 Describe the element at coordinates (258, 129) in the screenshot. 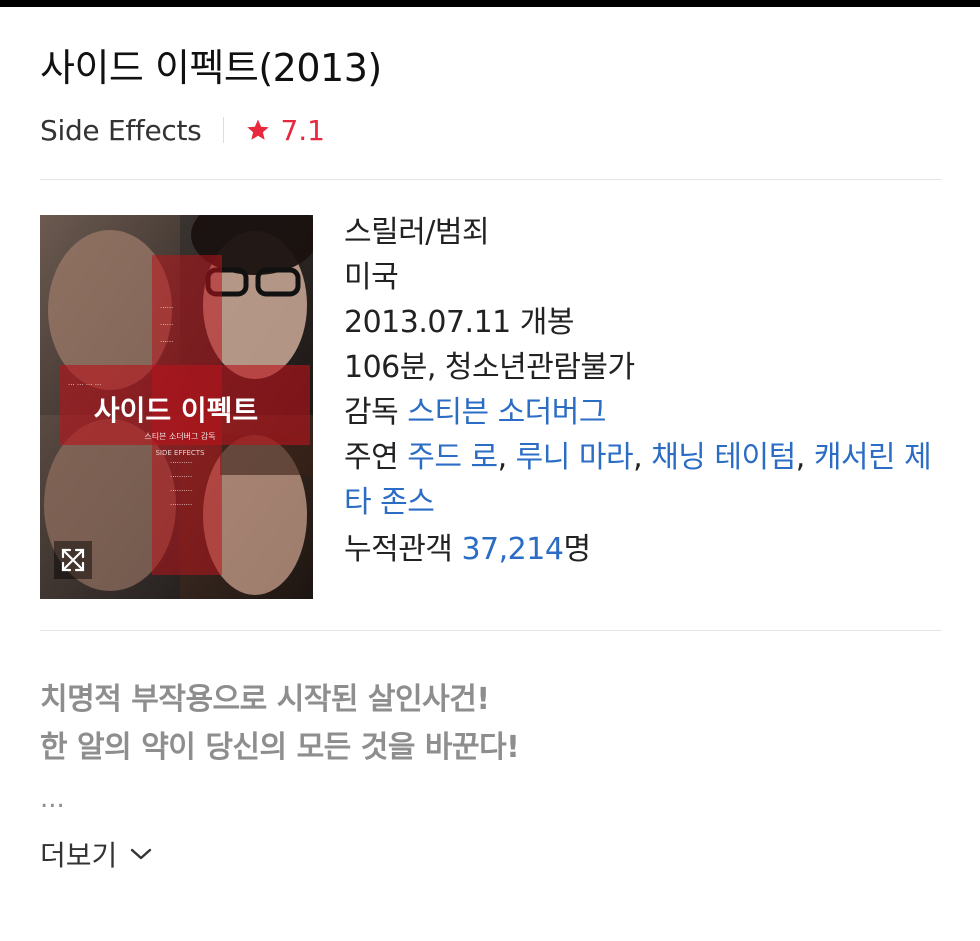

I see `star-icon` at that location.